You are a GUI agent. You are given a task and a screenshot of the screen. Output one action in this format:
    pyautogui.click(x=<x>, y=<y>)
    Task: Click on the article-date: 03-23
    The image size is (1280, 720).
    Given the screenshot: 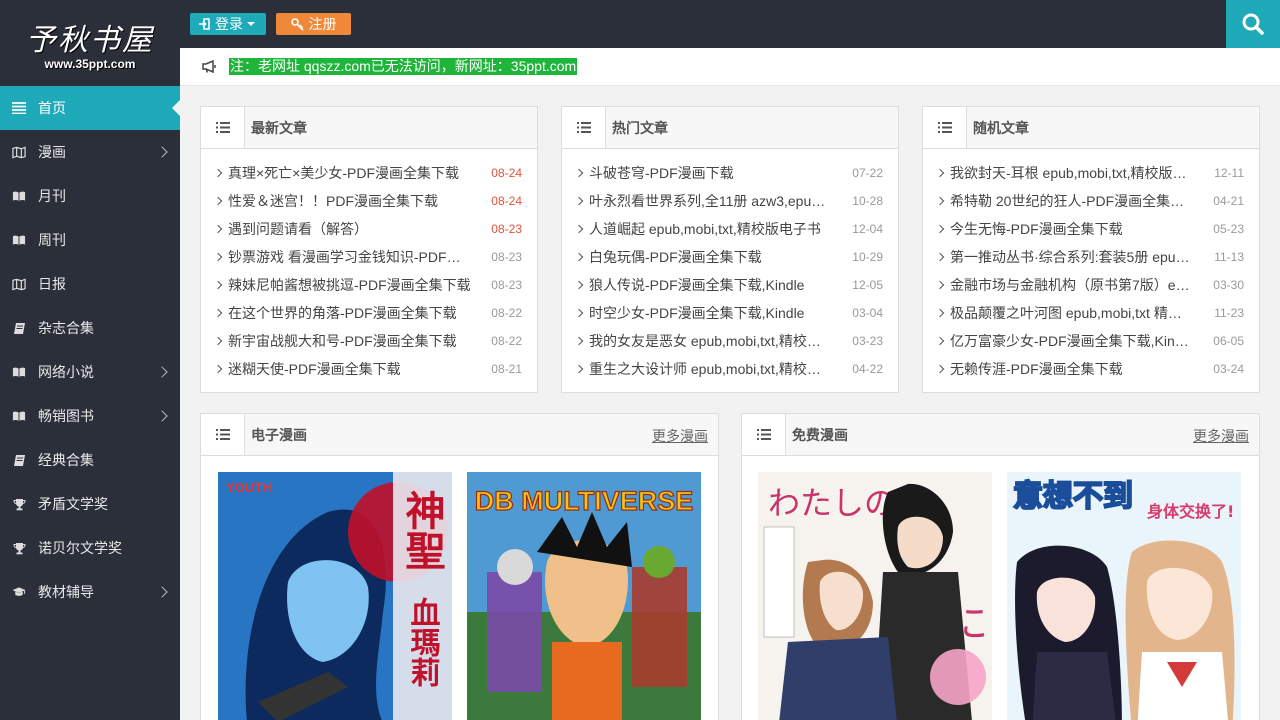 What is the action you would take?
    pyautogui.click(x=867, y=341)
    